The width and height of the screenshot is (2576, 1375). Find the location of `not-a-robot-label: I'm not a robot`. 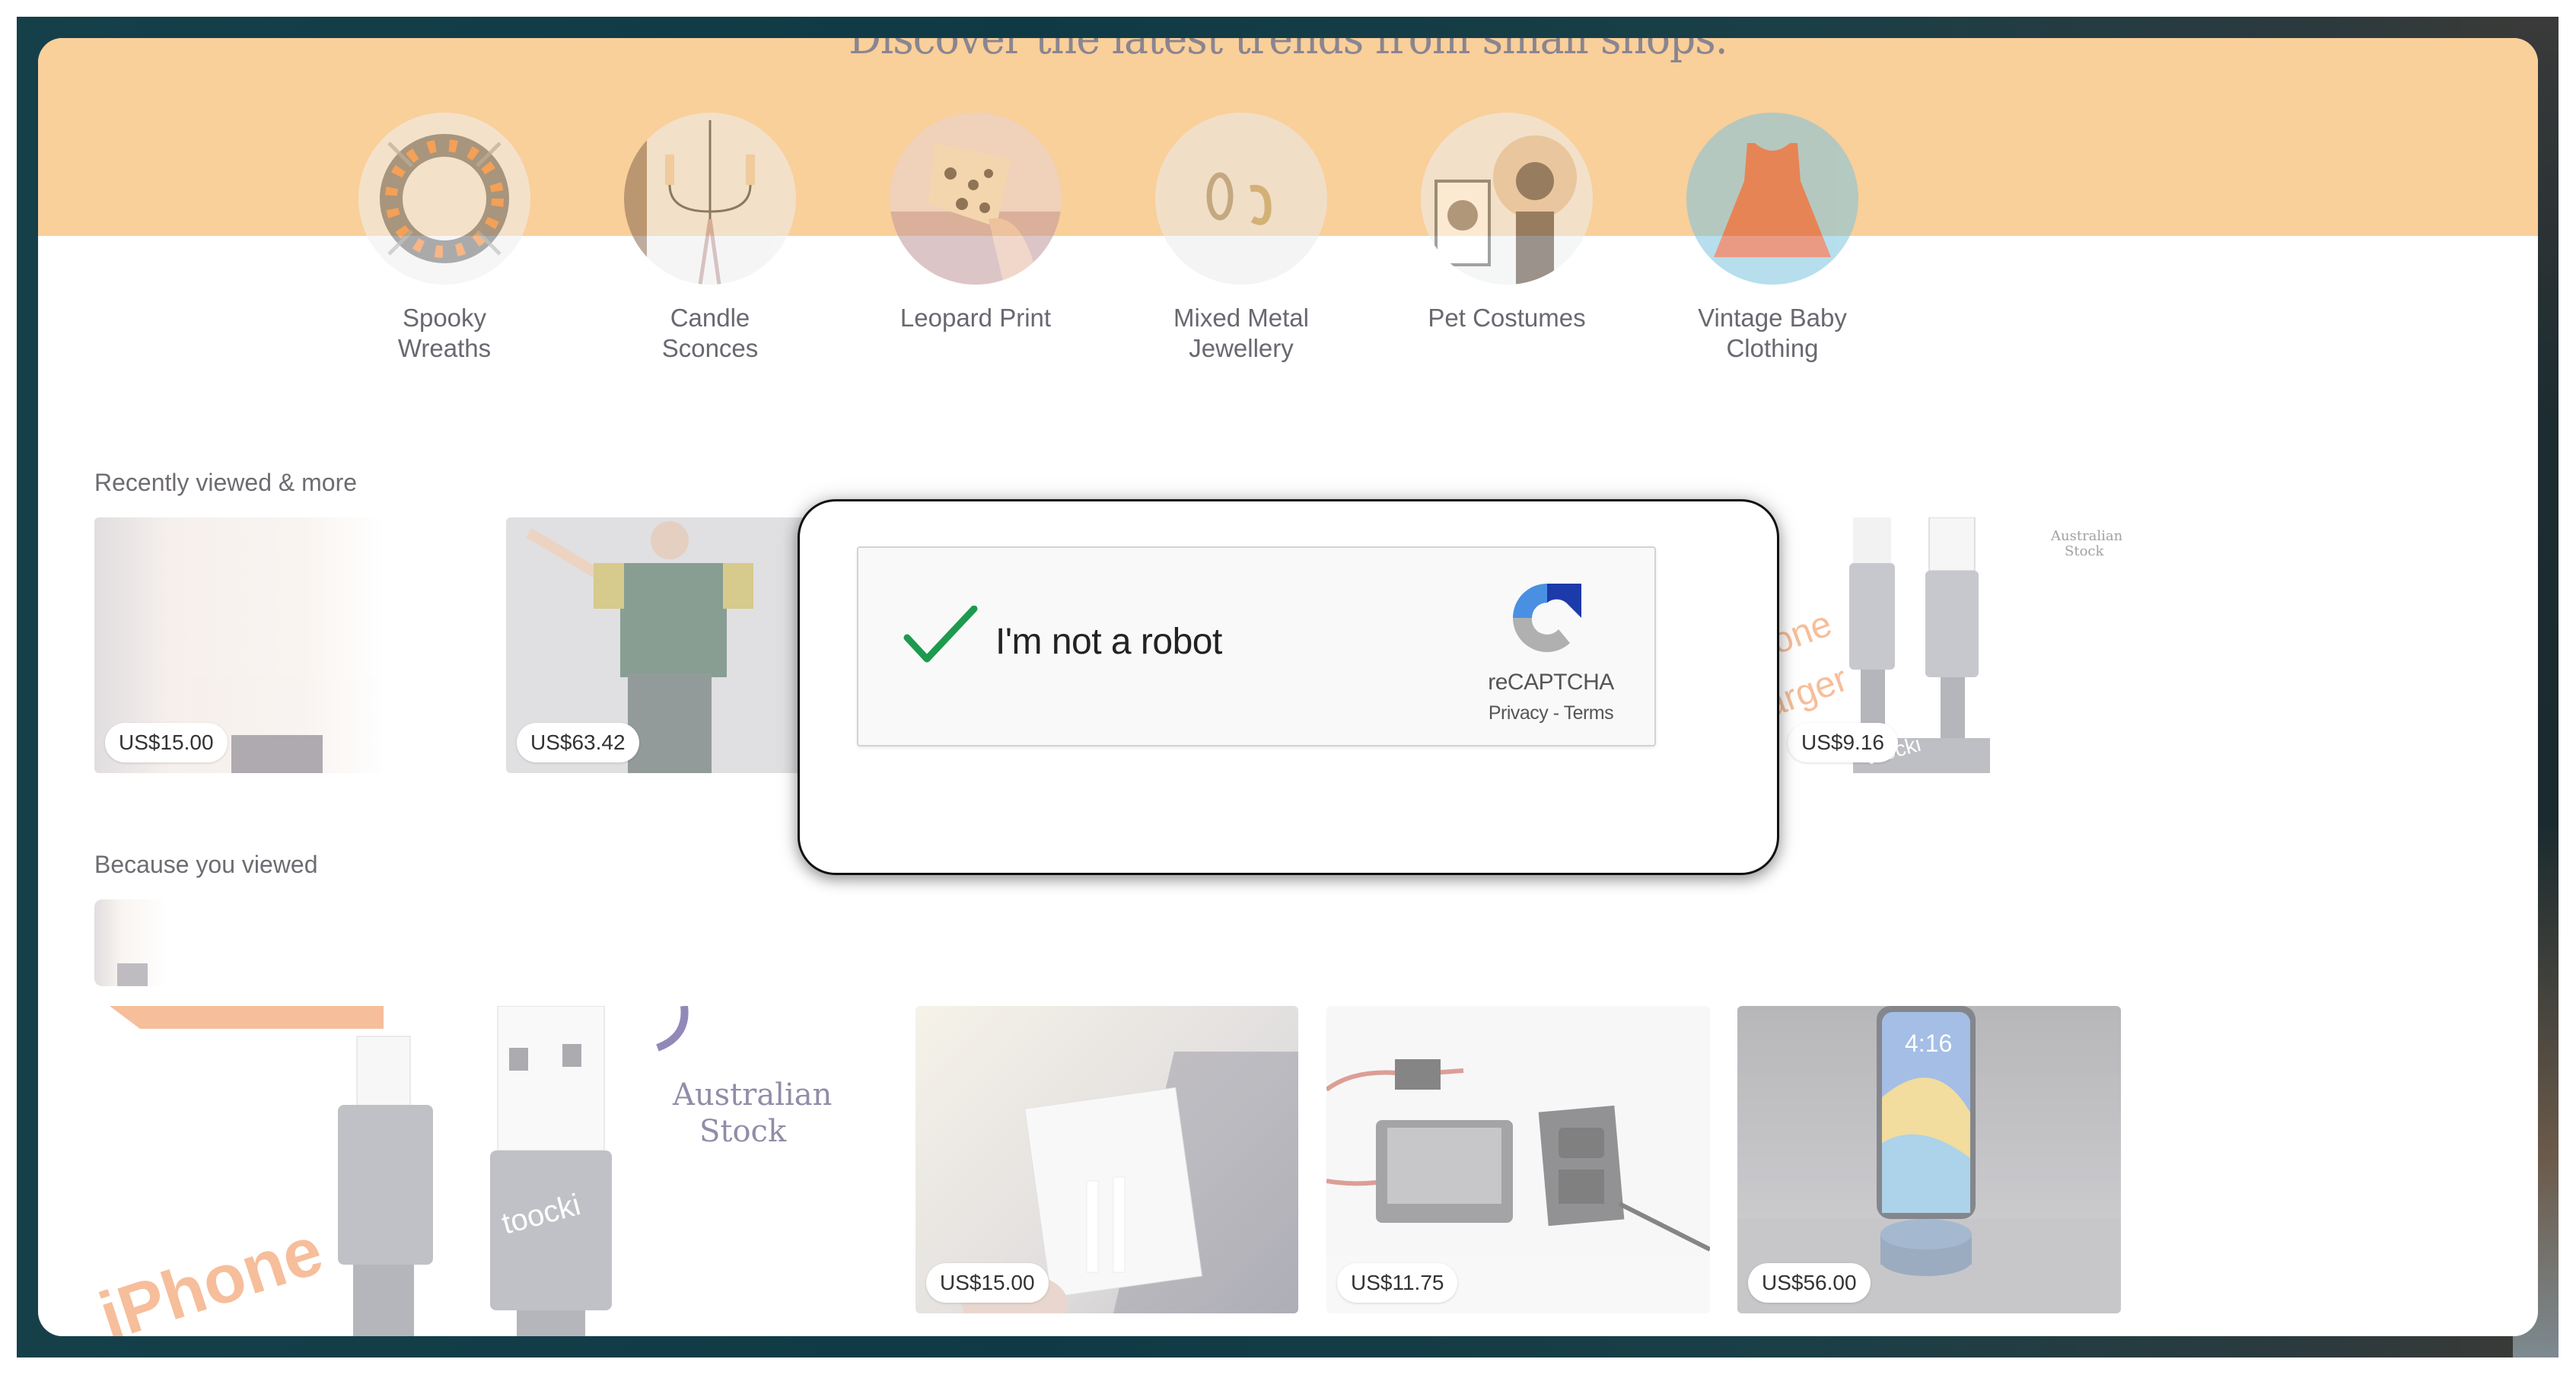

not-a-robot-label: I'm not a robot is located at coordinates (1108, 642).